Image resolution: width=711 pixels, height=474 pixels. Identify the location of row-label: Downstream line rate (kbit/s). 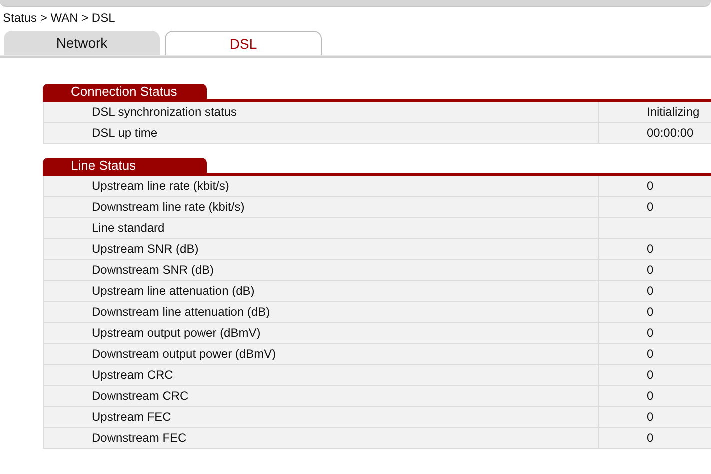
(321, 207).